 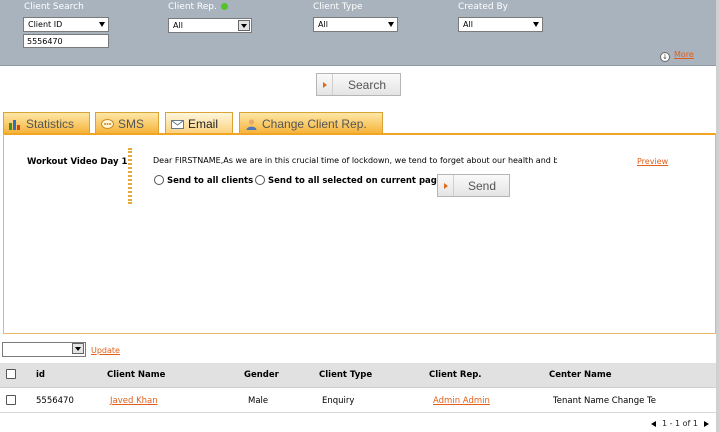 What do you see at coordinates (500, 24) in the screenshot?
I see `created-by-select: All` at bounding box center [500, 24].